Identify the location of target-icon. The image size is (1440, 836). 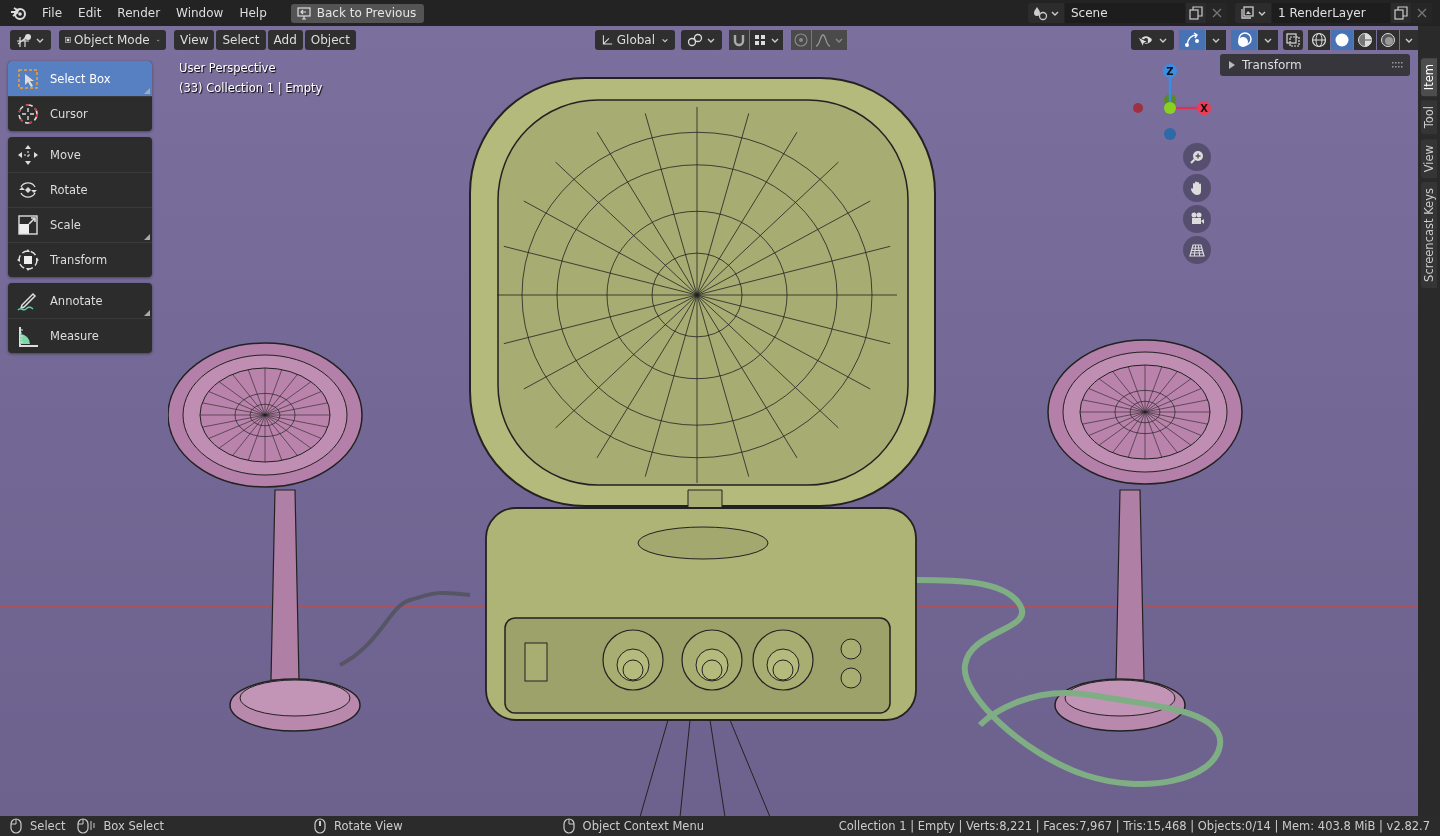
(801, 40).